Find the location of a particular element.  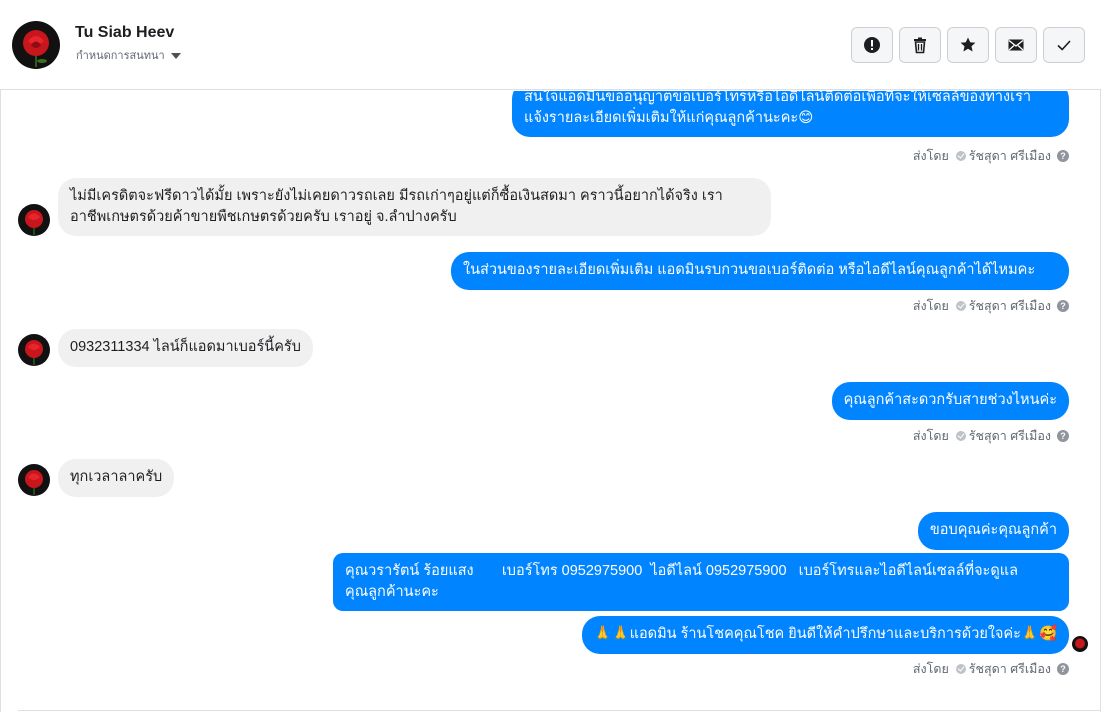

assign-label: กำหนดการสนทนา is located at coordinates (120, 56).